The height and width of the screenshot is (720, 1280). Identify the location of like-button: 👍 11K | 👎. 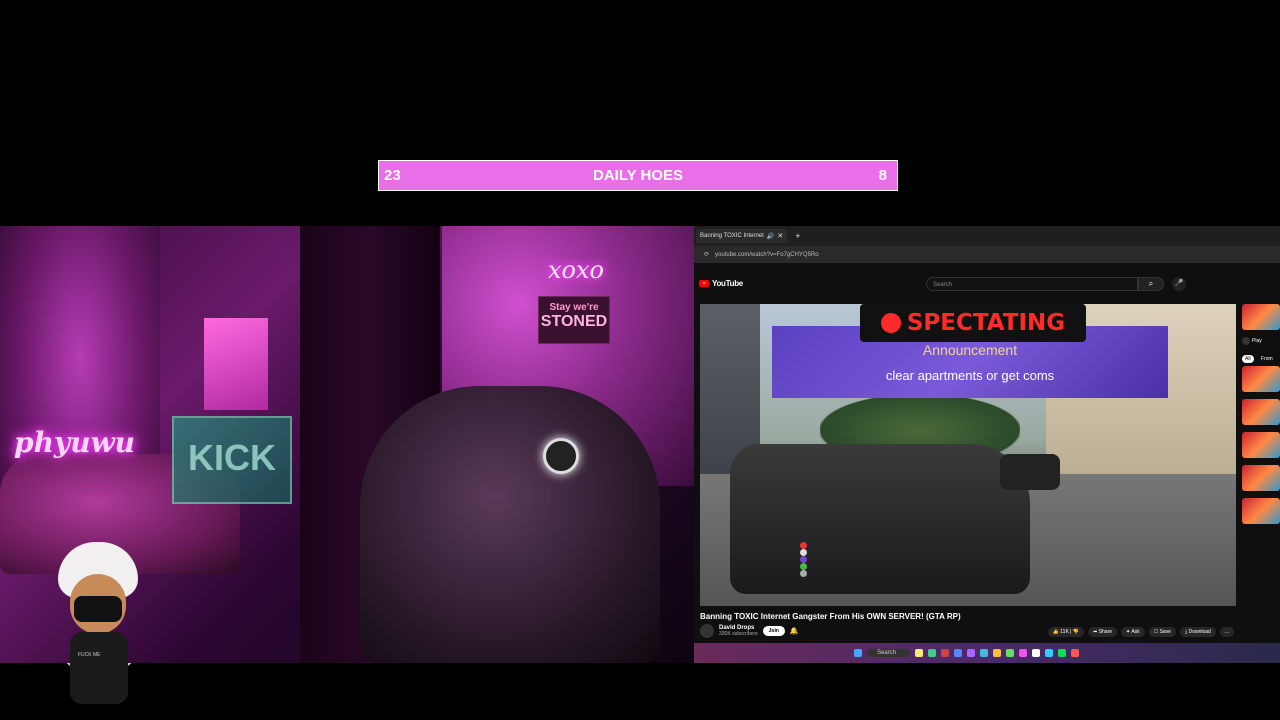
(1066, 632).